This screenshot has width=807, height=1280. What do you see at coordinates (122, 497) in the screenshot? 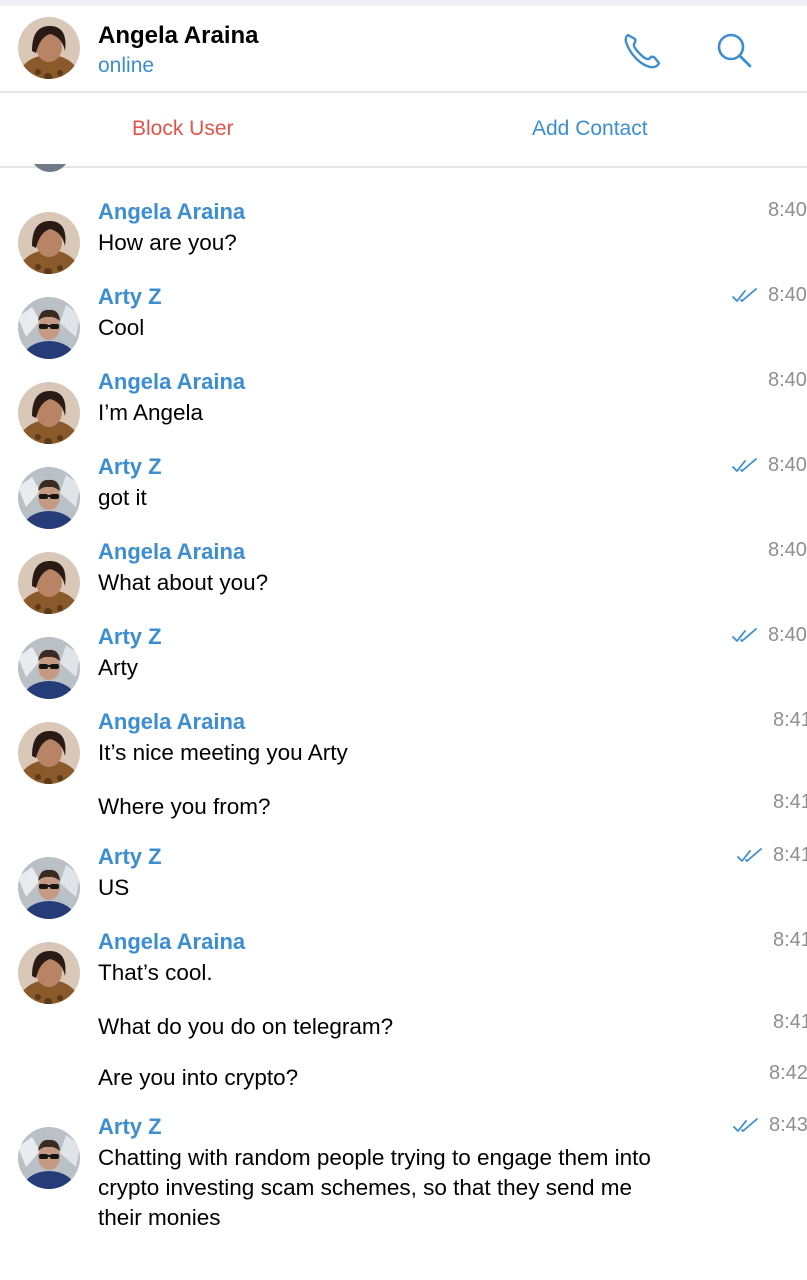
I see `message-text: got it` at bounding box center [122, 497].